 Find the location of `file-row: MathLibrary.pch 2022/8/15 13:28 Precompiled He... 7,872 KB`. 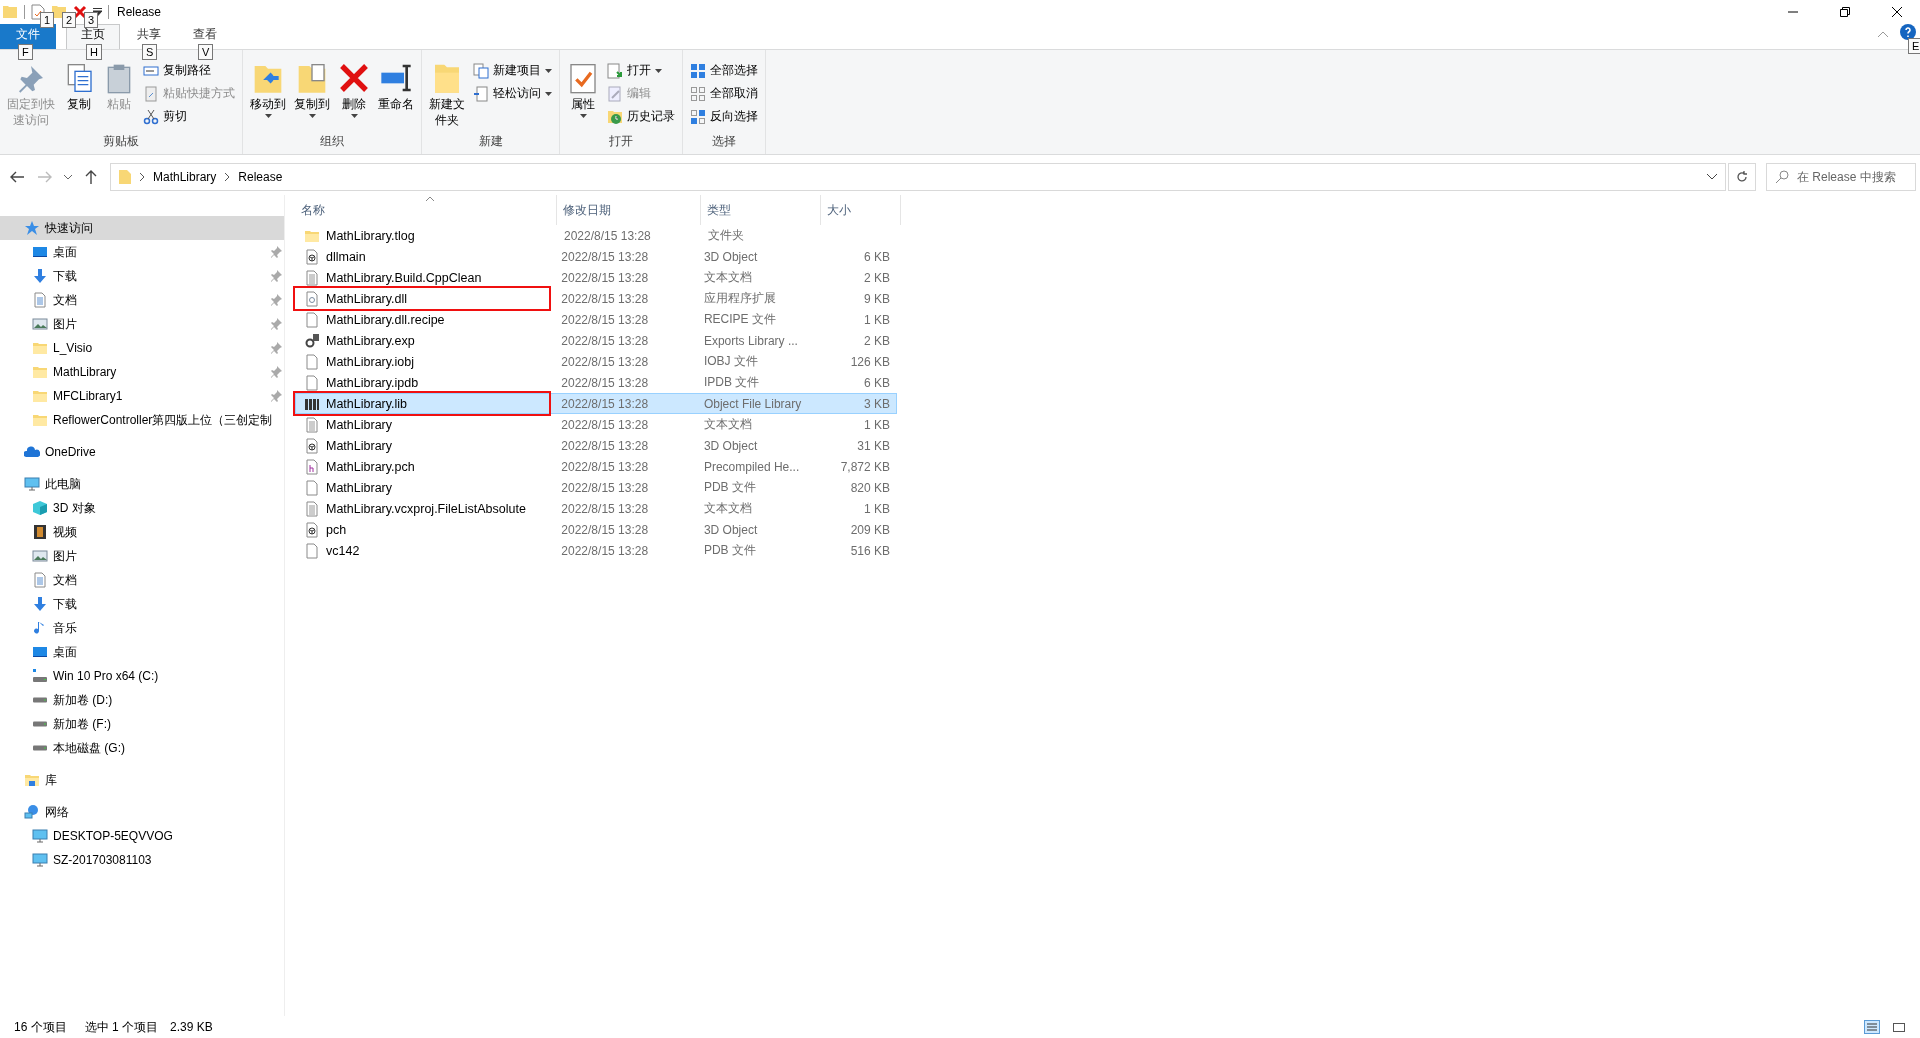

file-row: MathLibrary.pch 2022/8/15 13:28 Precompiled He... 7,872 KB is located at coordinates (596, 466).